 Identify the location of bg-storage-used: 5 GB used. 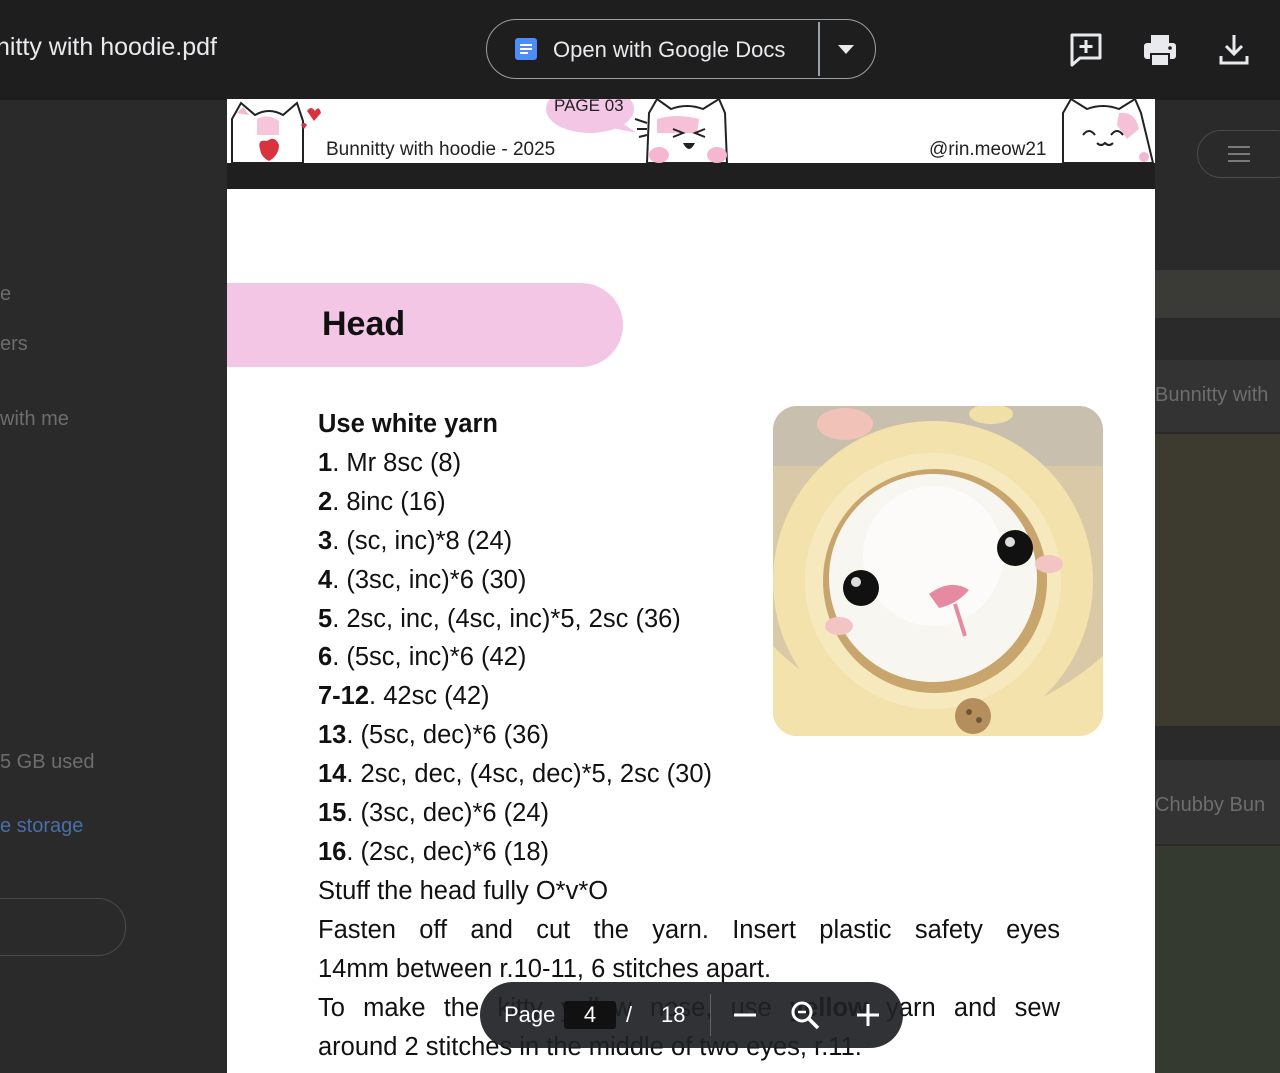
(47, 762).